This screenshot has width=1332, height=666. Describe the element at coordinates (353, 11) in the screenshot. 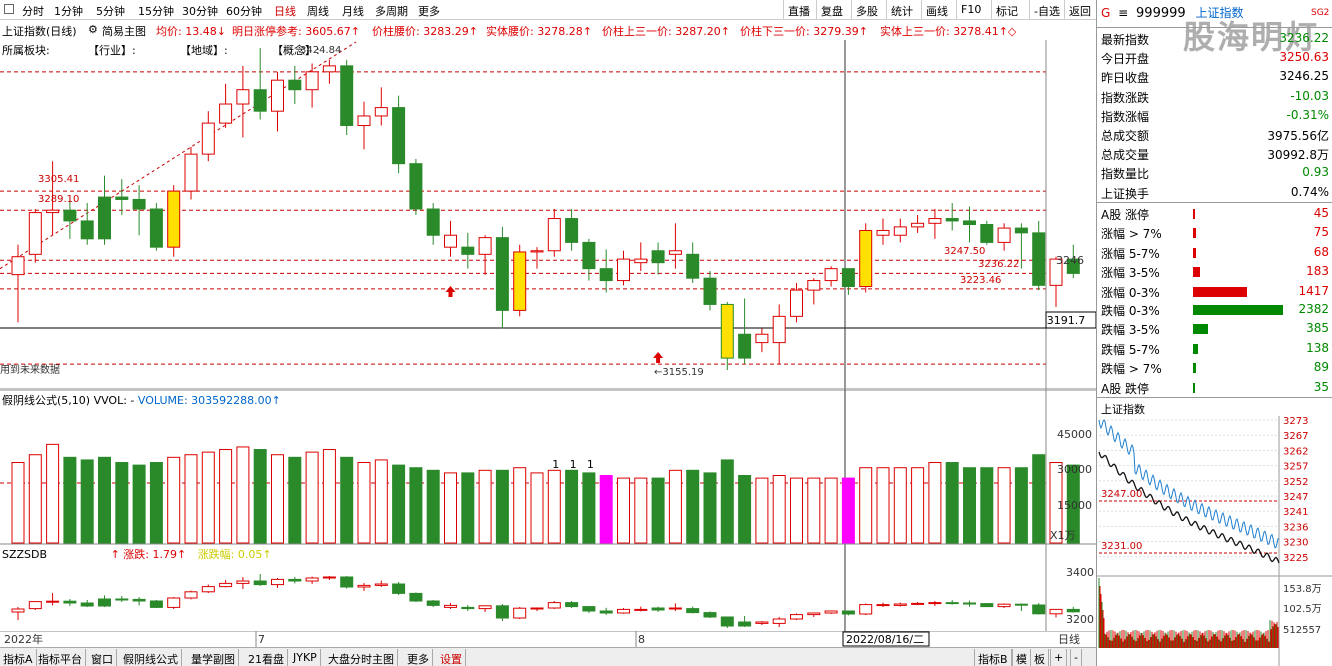

I see `period-8: 月线` at that location.